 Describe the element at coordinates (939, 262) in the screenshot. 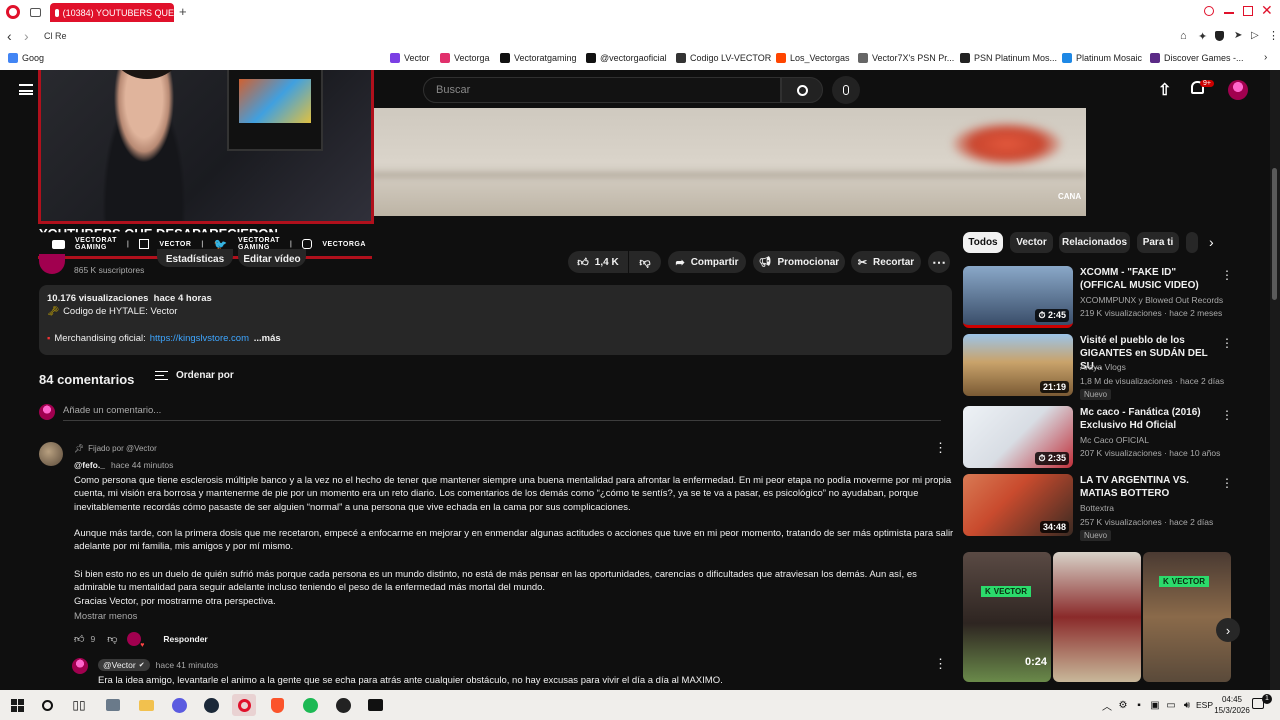

I see `more-actions-button: ⋯` at that location.